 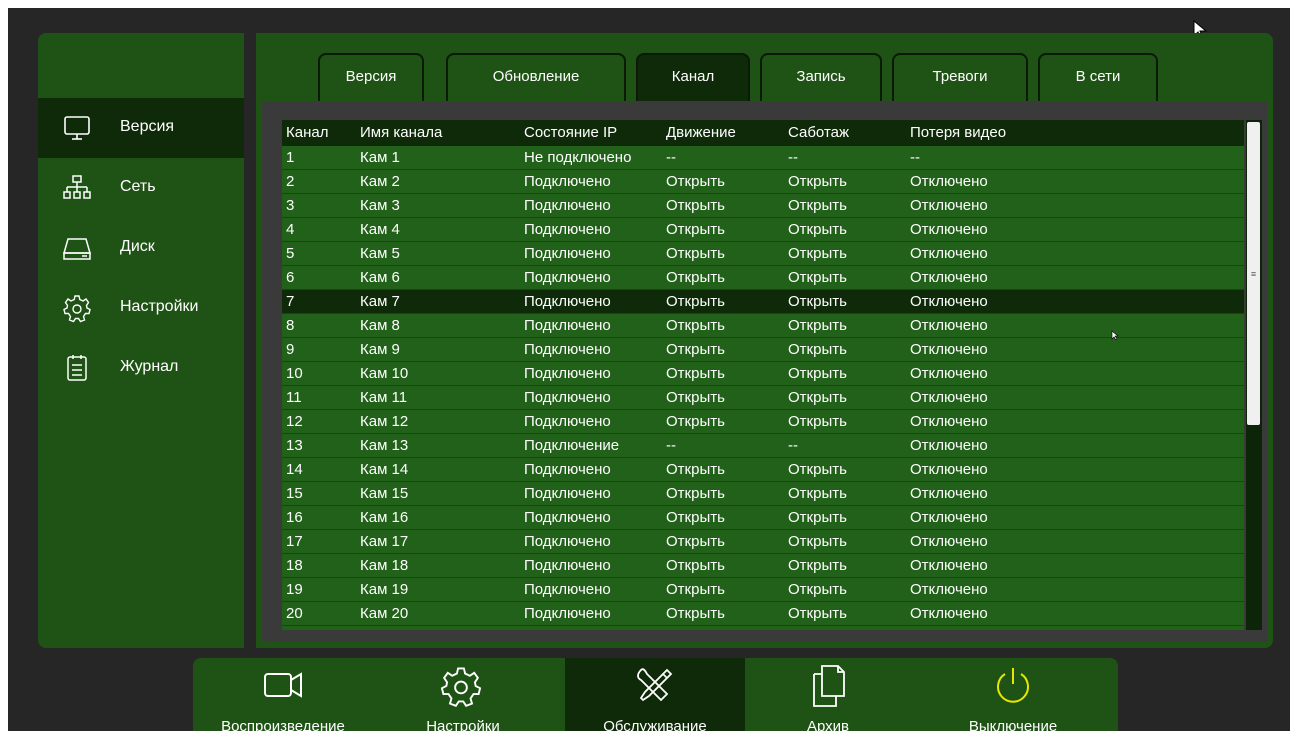 I want to click on channel-name: Кам 14, so click(x=384, y=469).